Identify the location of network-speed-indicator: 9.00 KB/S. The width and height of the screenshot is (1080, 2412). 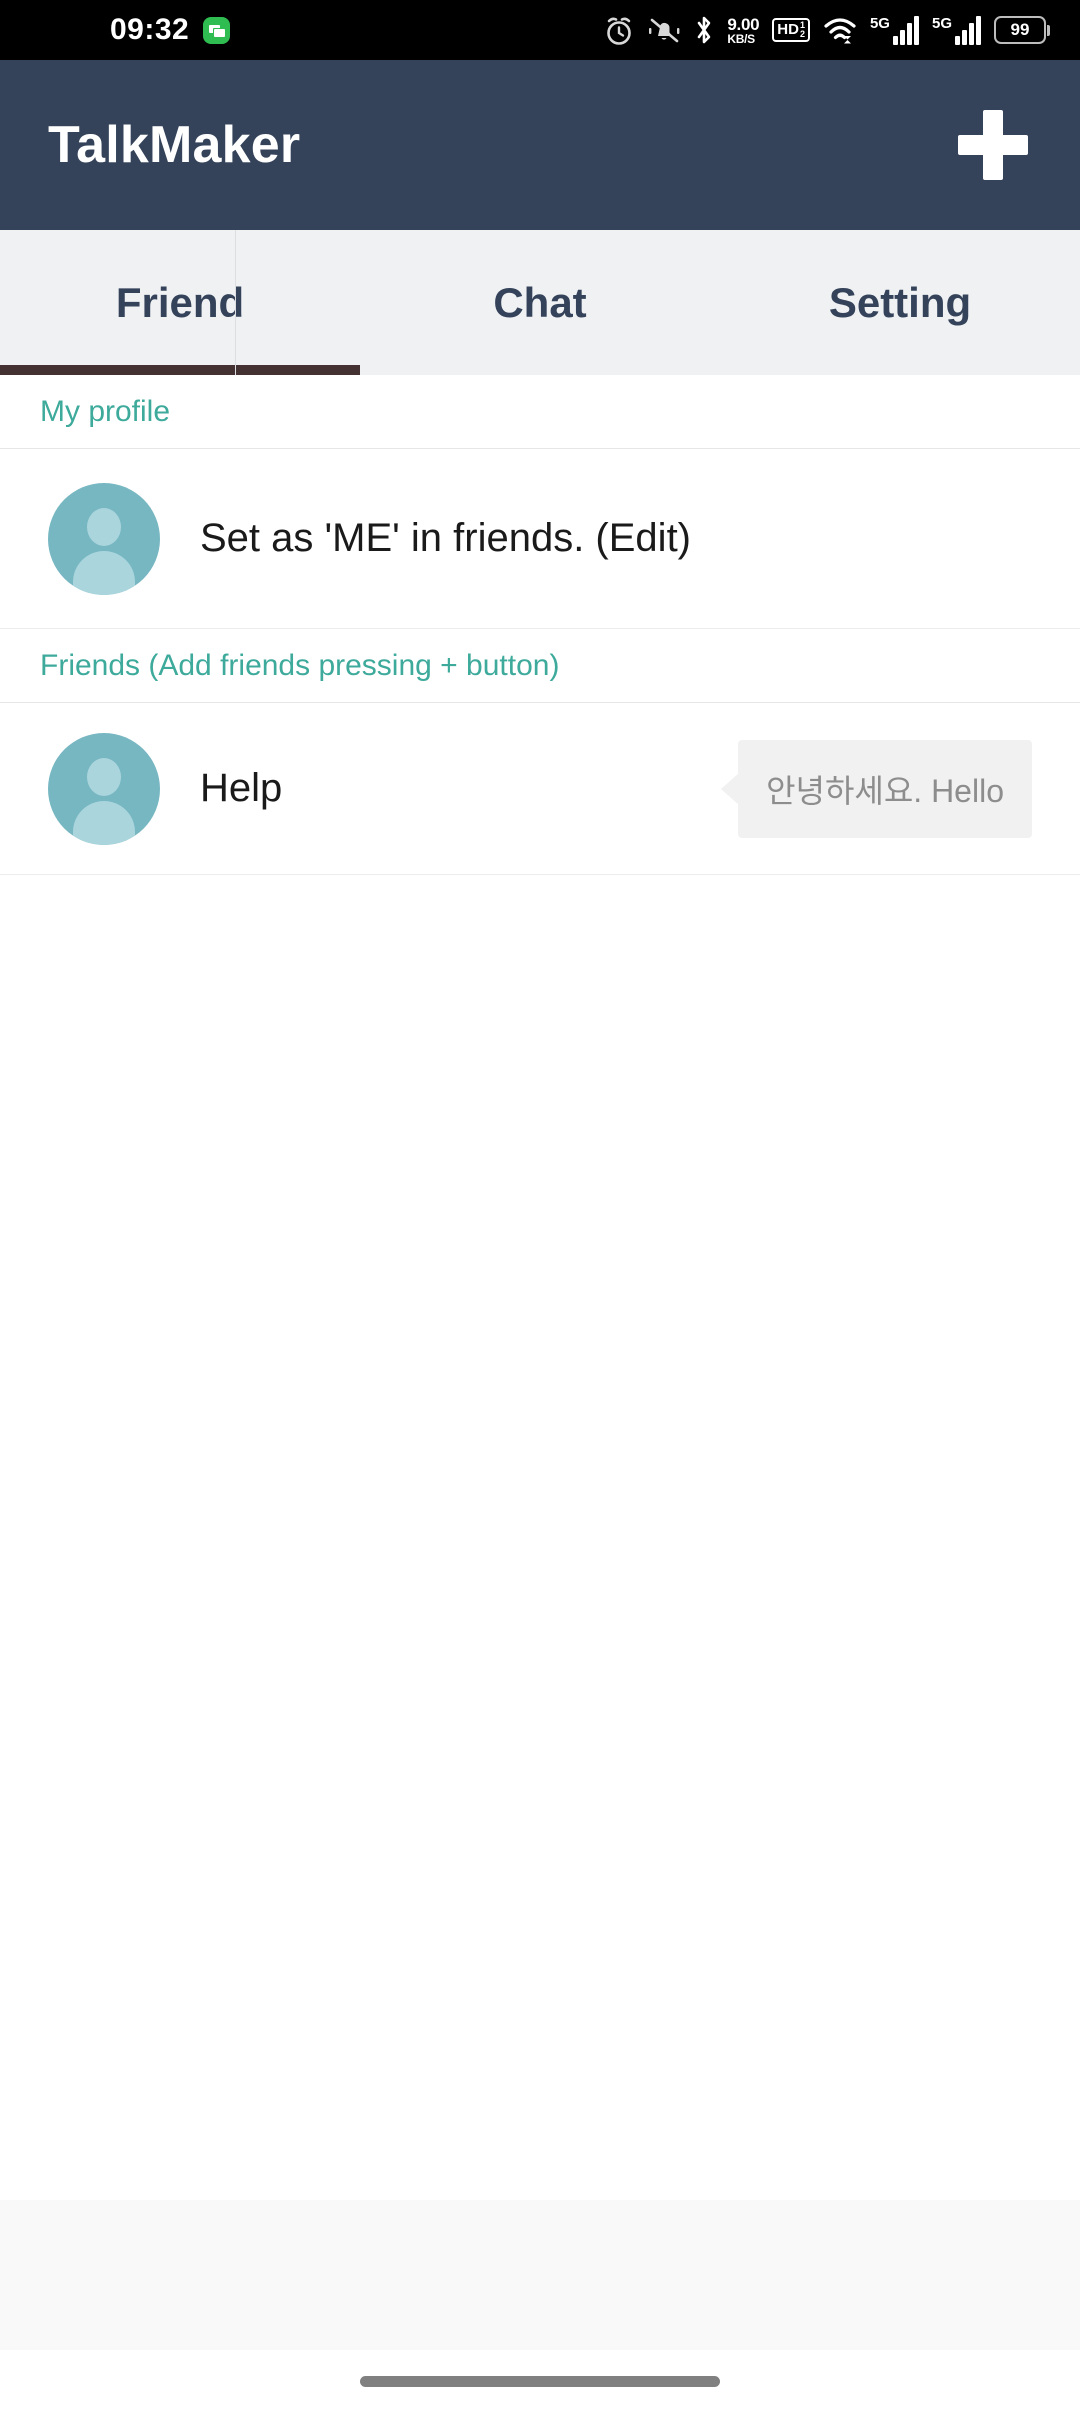
(743, 30).